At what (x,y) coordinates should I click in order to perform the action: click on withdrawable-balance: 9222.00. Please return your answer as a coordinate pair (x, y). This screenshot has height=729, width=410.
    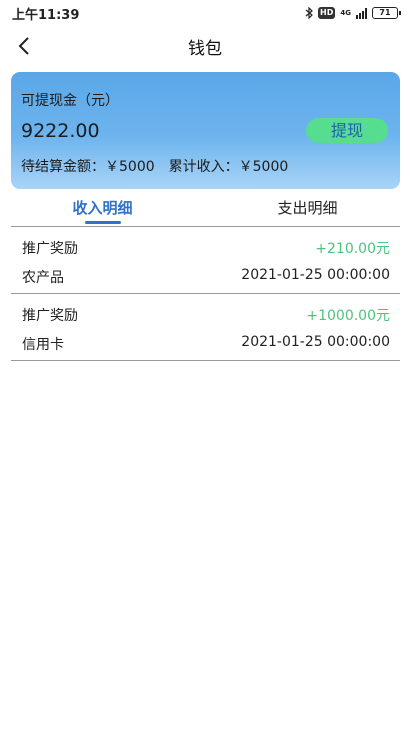
    Looking at the image, I should click on (60, 131).